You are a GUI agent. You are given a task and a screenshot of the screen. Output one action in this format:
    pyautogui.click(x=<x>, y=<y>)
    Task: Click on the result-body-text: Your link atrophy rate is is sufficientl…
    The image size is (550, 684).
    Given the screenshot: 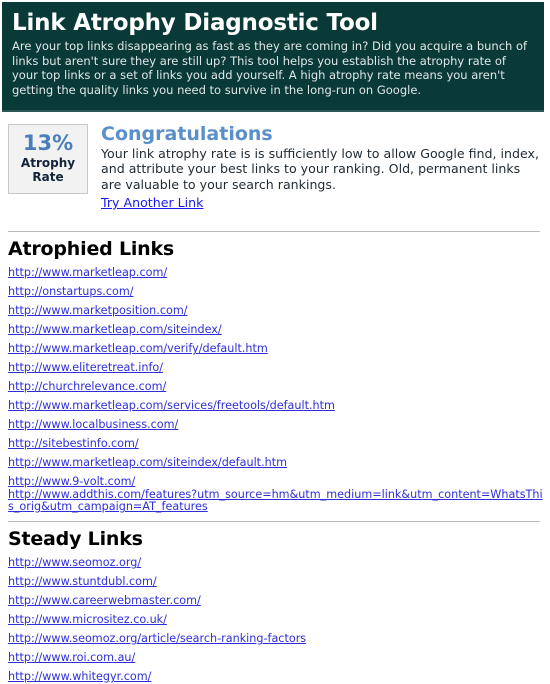 What is the action you would take?
    pyautogui.click(x=320, y=169)
    